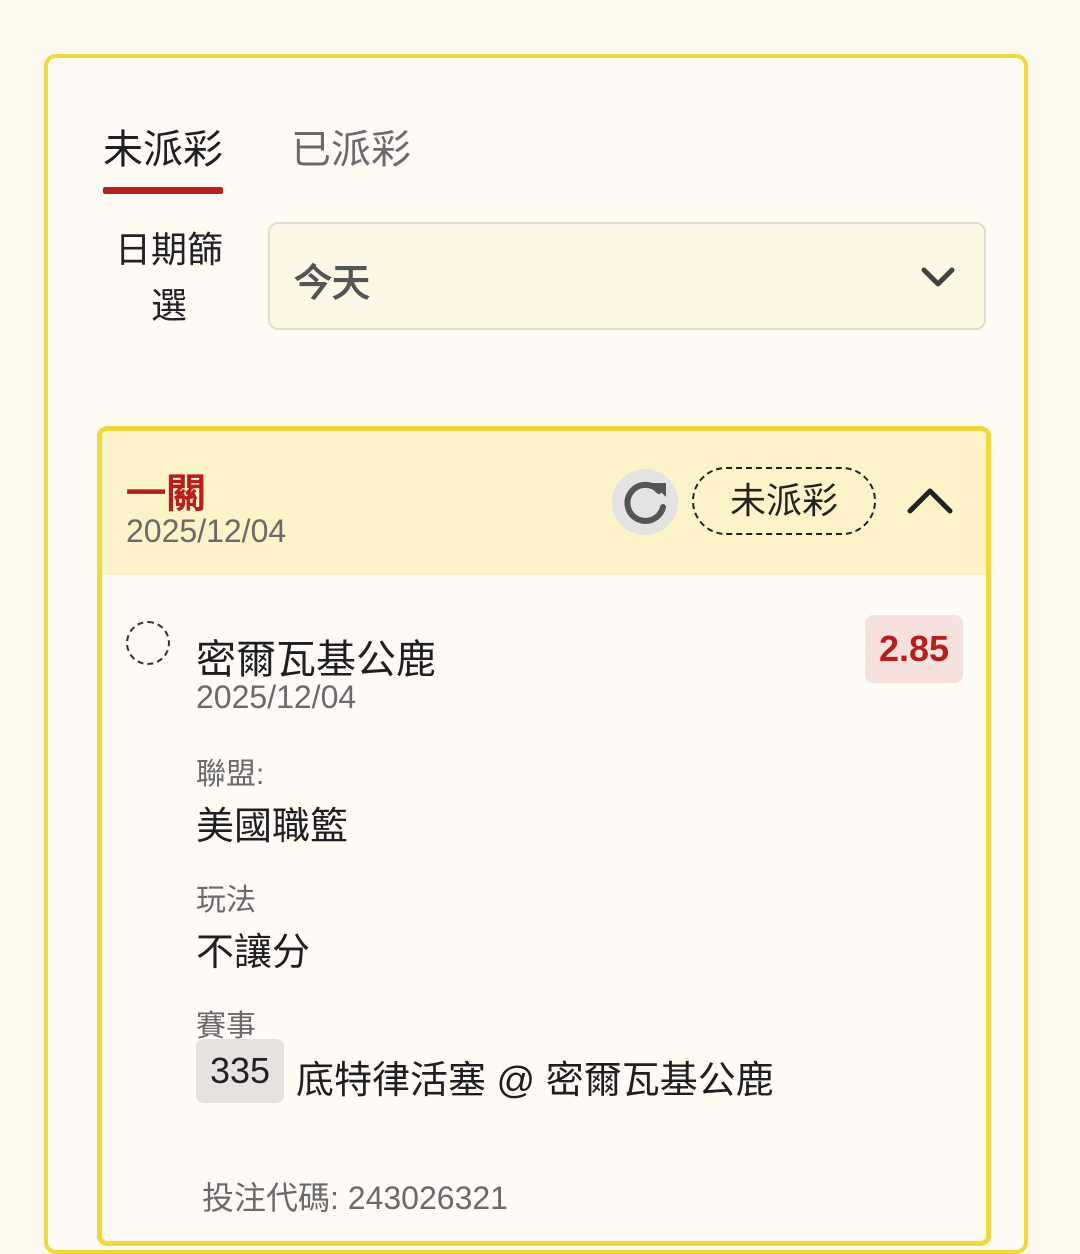 The width and height of the screenshot is (1080, 1254). Describe the element at coordinates (351, 155) in the screenshot. I see `tab-settled: 已派彩` at that location.